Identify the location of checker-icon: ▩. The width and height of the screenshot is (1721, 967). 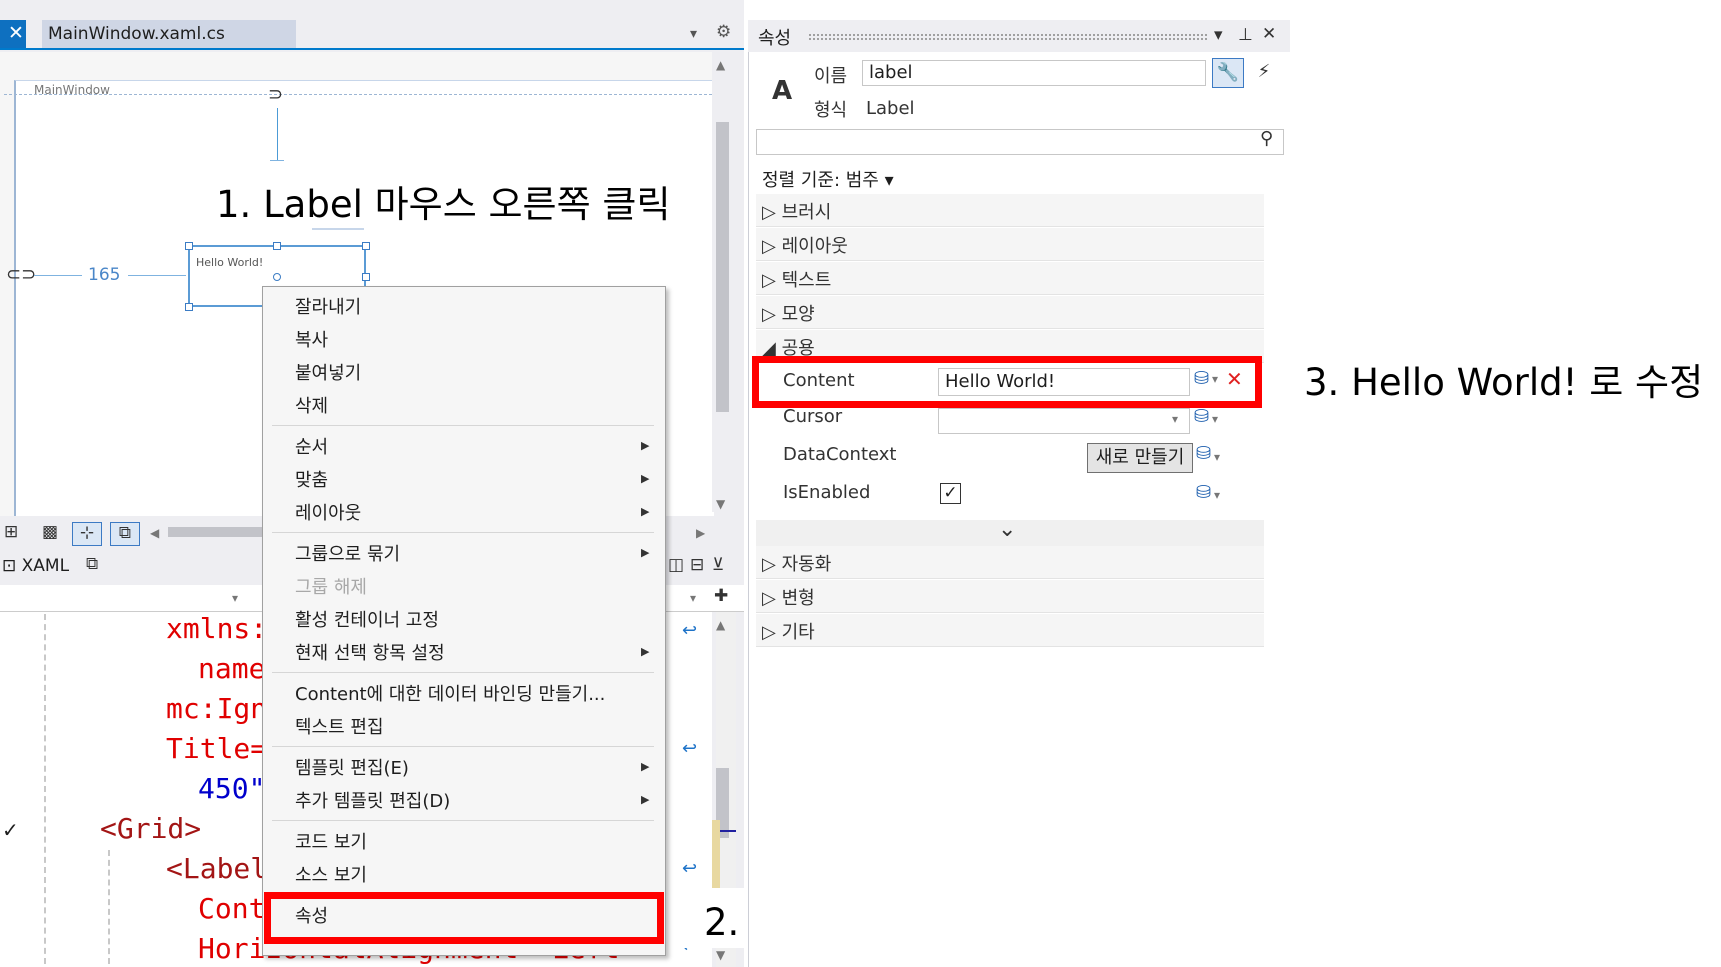
(50, 532).